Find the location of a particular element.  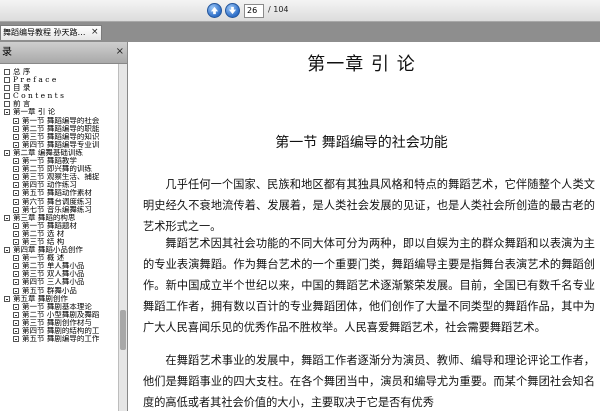

bookmark-label: 第三节 观察生活、捕捉 is located at coordinates (61, 177).